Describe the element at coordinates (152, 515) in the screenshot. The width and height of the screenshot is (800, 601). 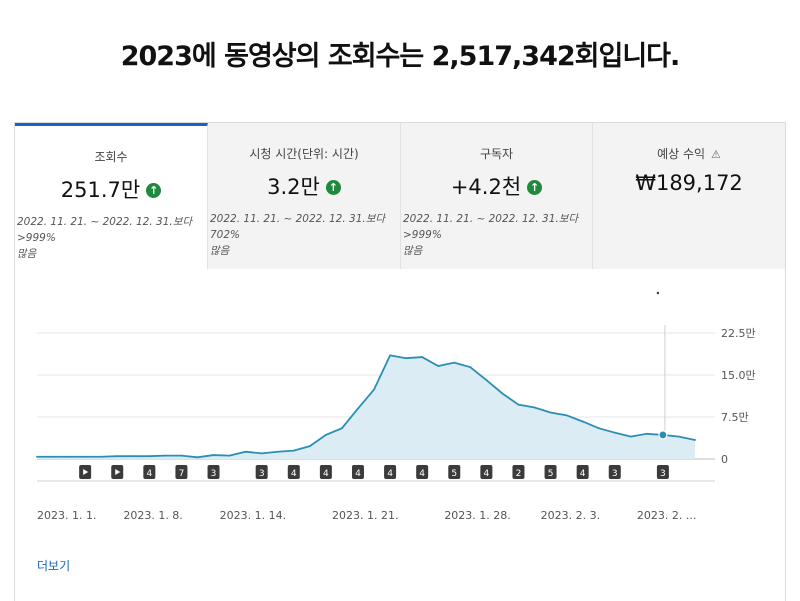
I see `x-tick-label: 2023. 1. 8.` at that location.